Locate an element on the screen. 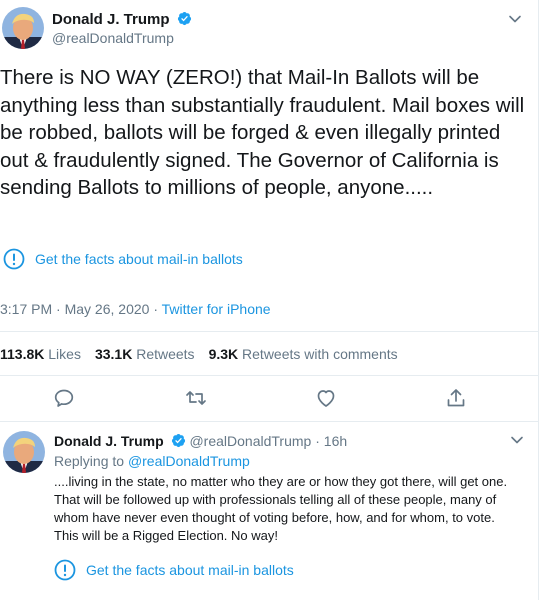 The width and height of the screenshot is (559, 600). reply-author-handle: @realDonaldTrump is located at coordinates (250, 441).